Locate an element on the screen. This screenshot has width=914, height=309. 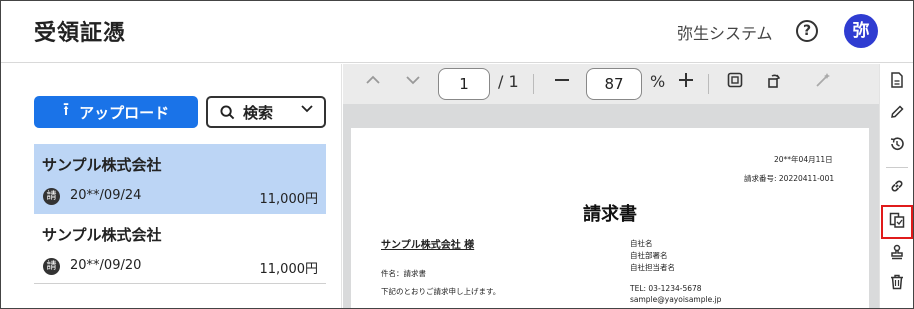
doc-invoice-number: 請求番号: 20220411-001 is located at coordinates (789, 178).